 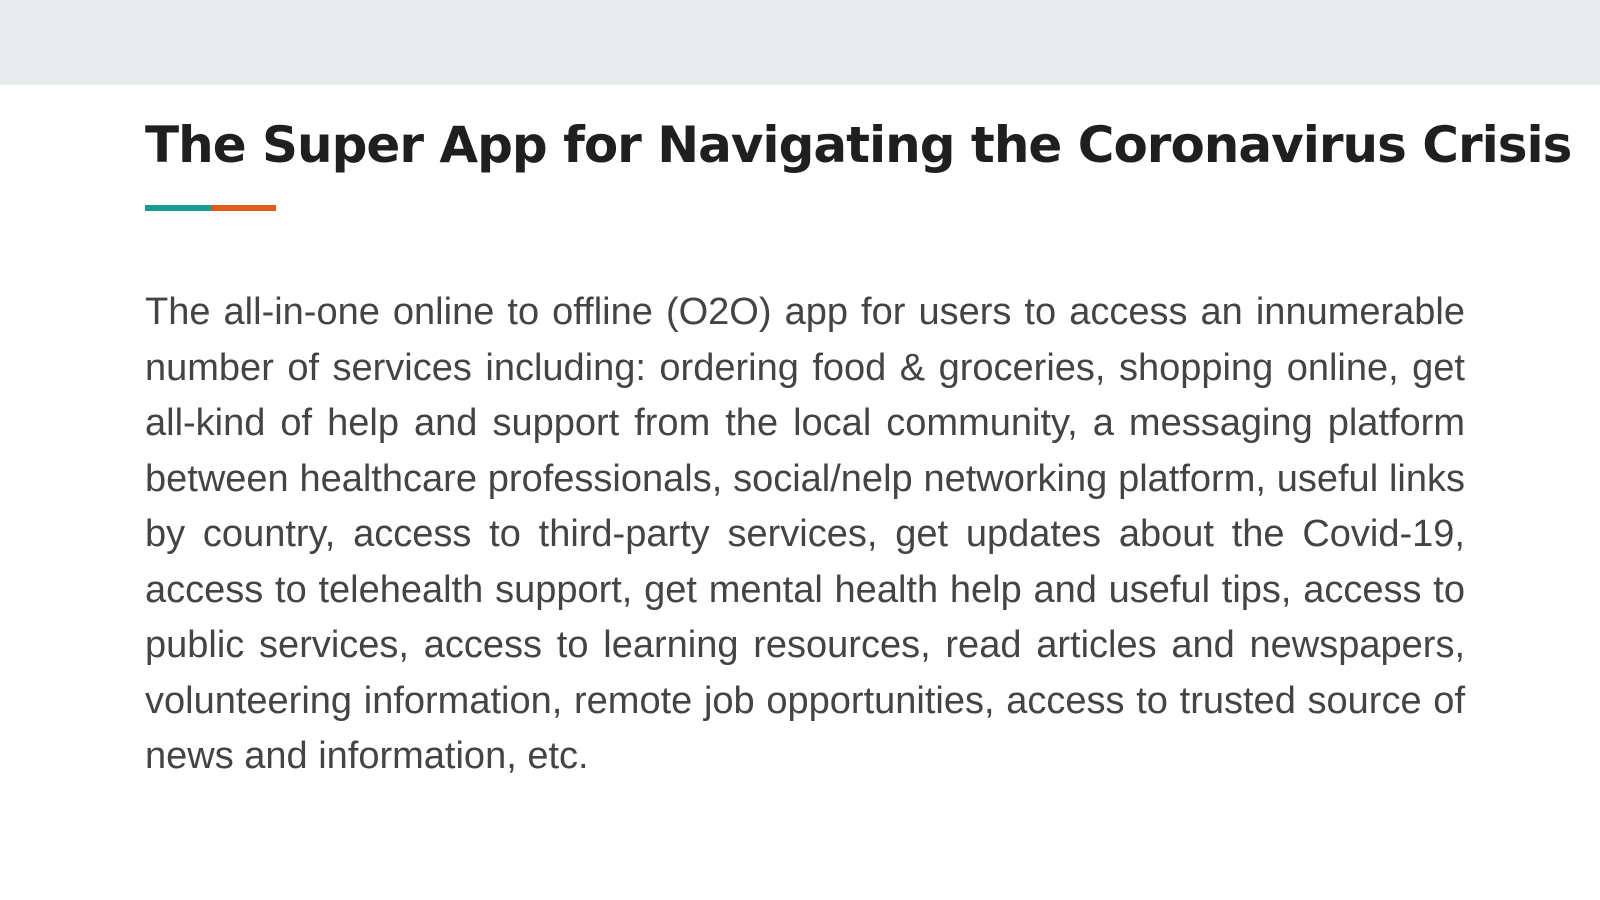 I want to click on top-band, so click(x=800, y=42).